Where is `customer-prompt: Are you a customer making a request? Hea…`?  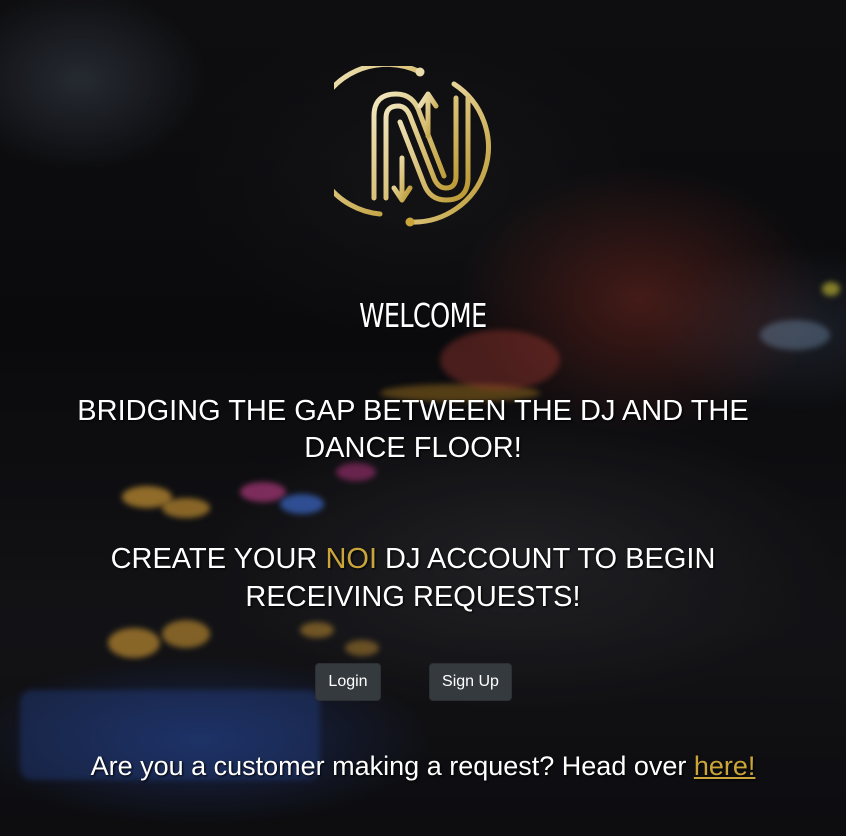
customer-prompt: Are you a customer making a request? Hea… is located at coordinates (423, 766).